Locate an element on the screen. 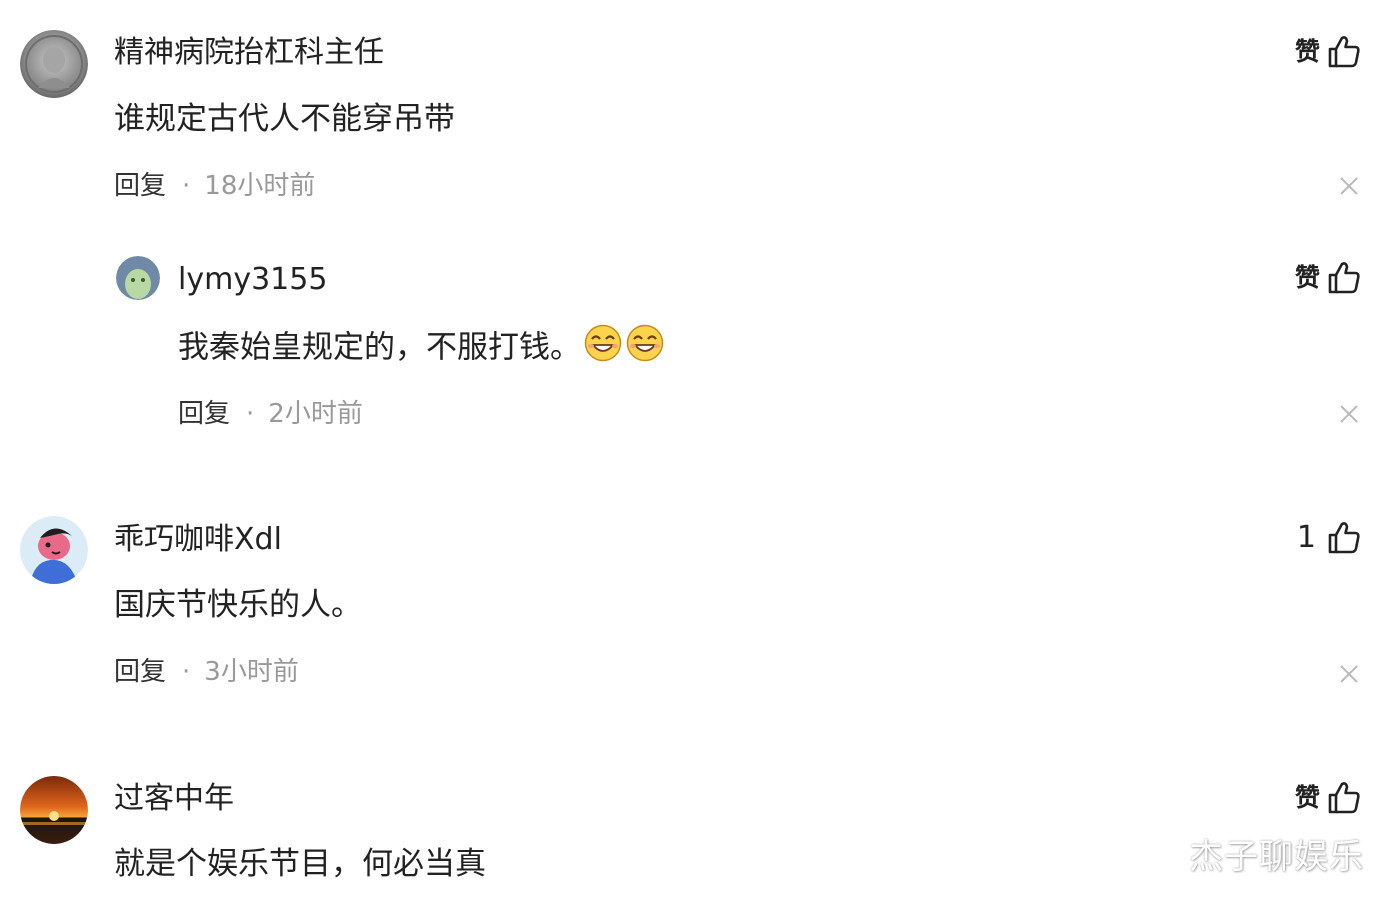 The height and width of the screenshot is (902, 1388). username: lymy3155 is located at coordinates (252, 280).